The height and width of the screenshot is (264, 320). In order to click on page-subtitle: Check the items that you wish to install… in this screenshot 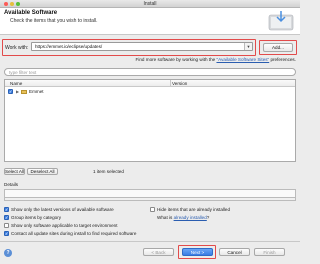, I will do `click(54, 21)`.